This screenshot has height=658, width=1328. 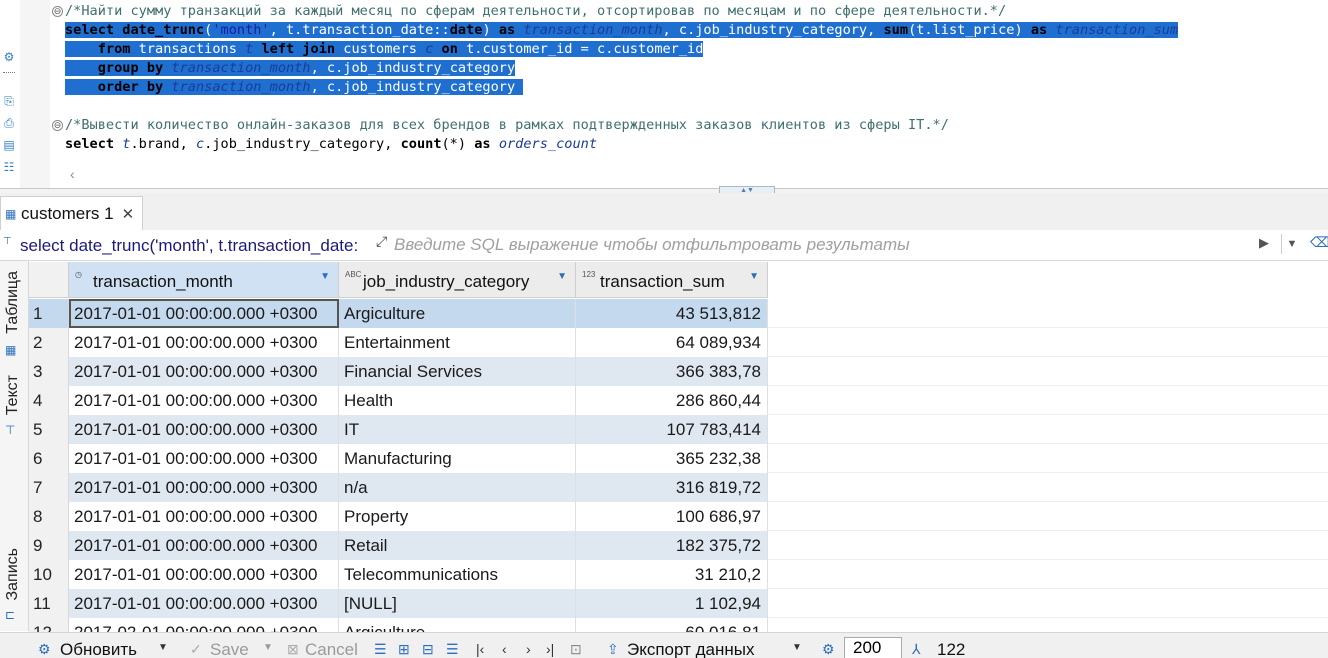 I want to click on row-number-cell: 8, so click(x=49, y=516).